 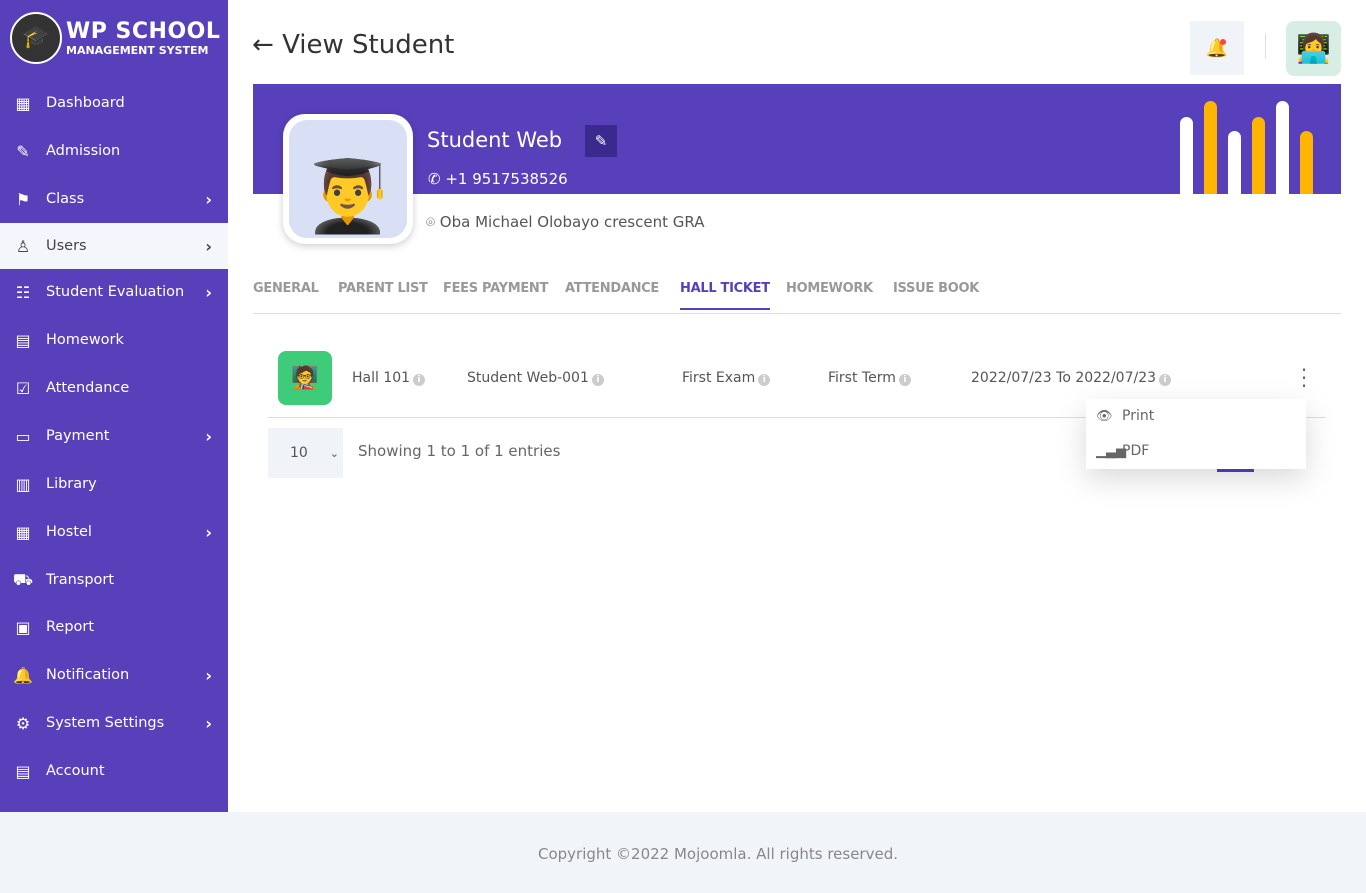 I want to click on page-size-select: 10 ⌄, so click(x=305, y=453).